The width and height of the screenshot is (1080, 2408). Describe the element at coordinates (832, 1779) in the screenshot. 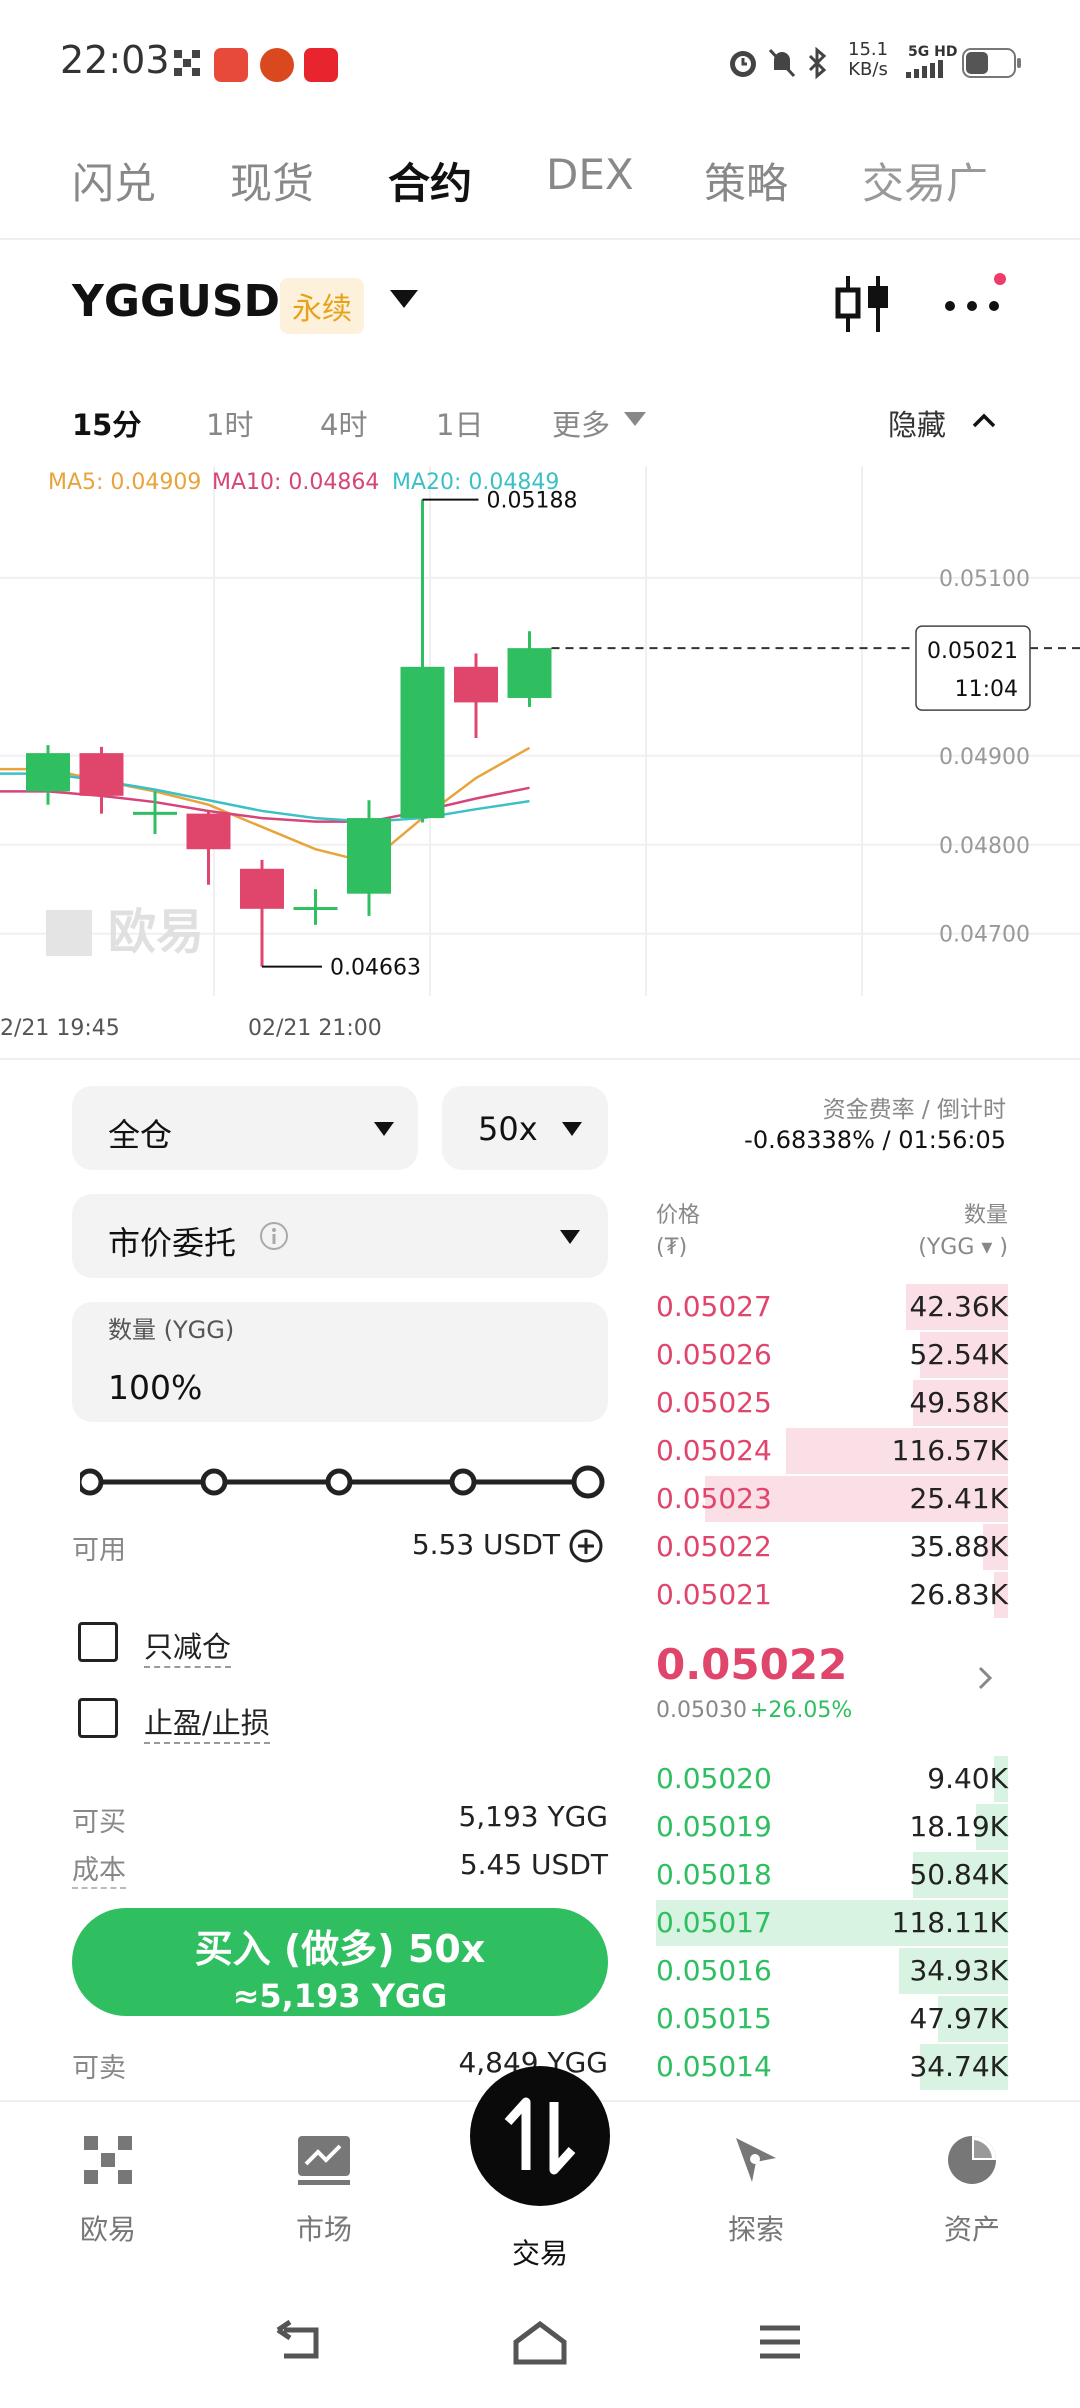

I see `bid-row: 0.05020 9.40K` at that location.